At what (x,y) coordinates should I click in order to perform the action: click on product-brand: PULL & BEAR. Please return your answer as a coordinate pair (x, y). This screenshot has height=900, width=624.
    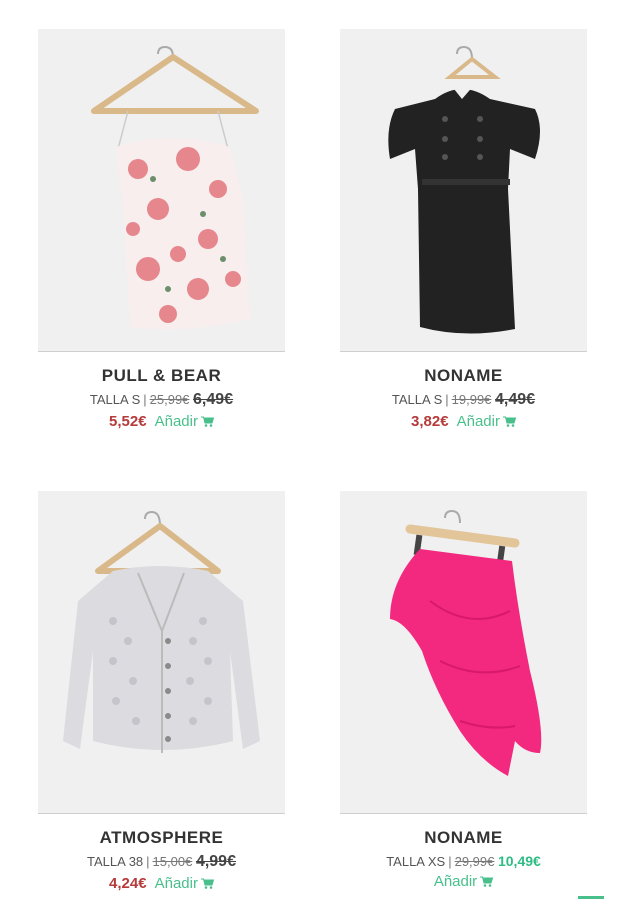
    Looking at the image, I should click on (161, 376).